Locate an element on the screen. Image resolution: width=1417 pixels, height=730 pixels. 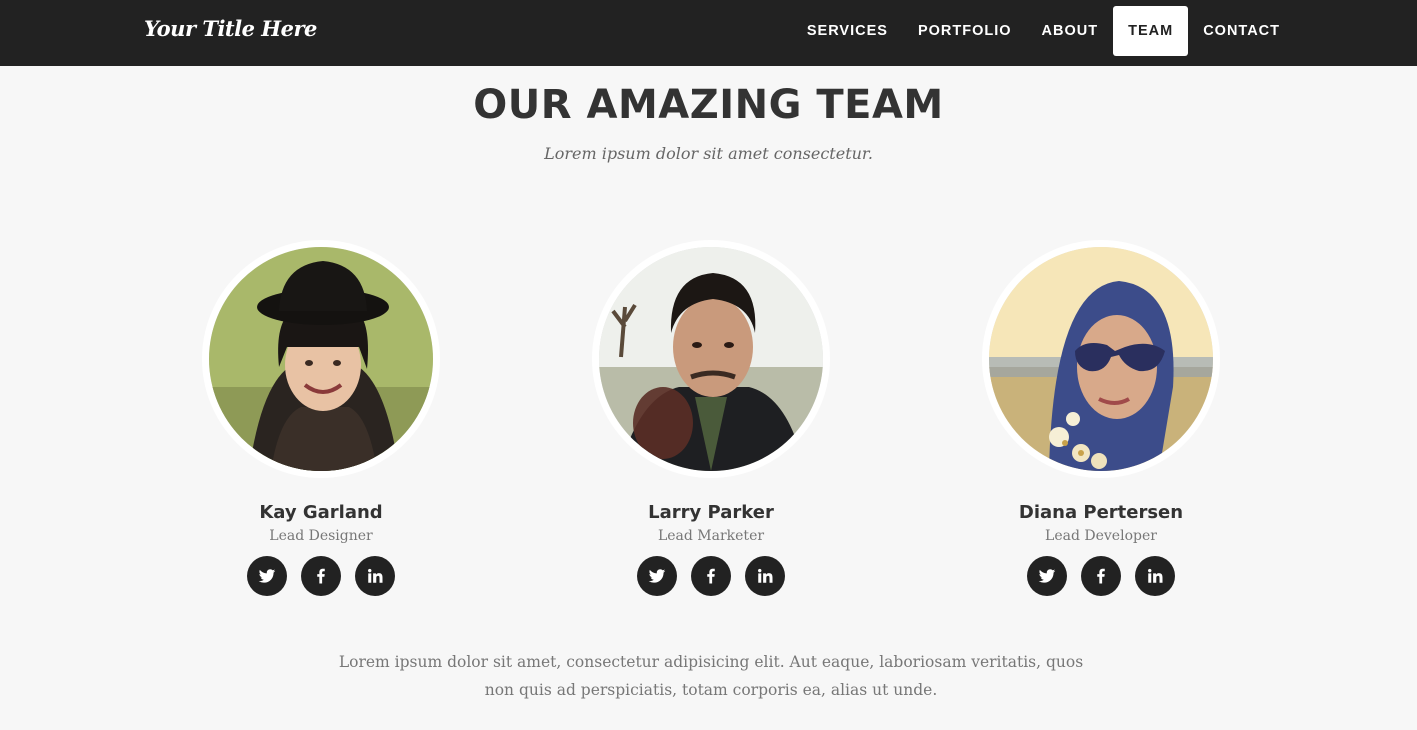
member-name: Diana Pertersen is located at coordinates (1101, 512).